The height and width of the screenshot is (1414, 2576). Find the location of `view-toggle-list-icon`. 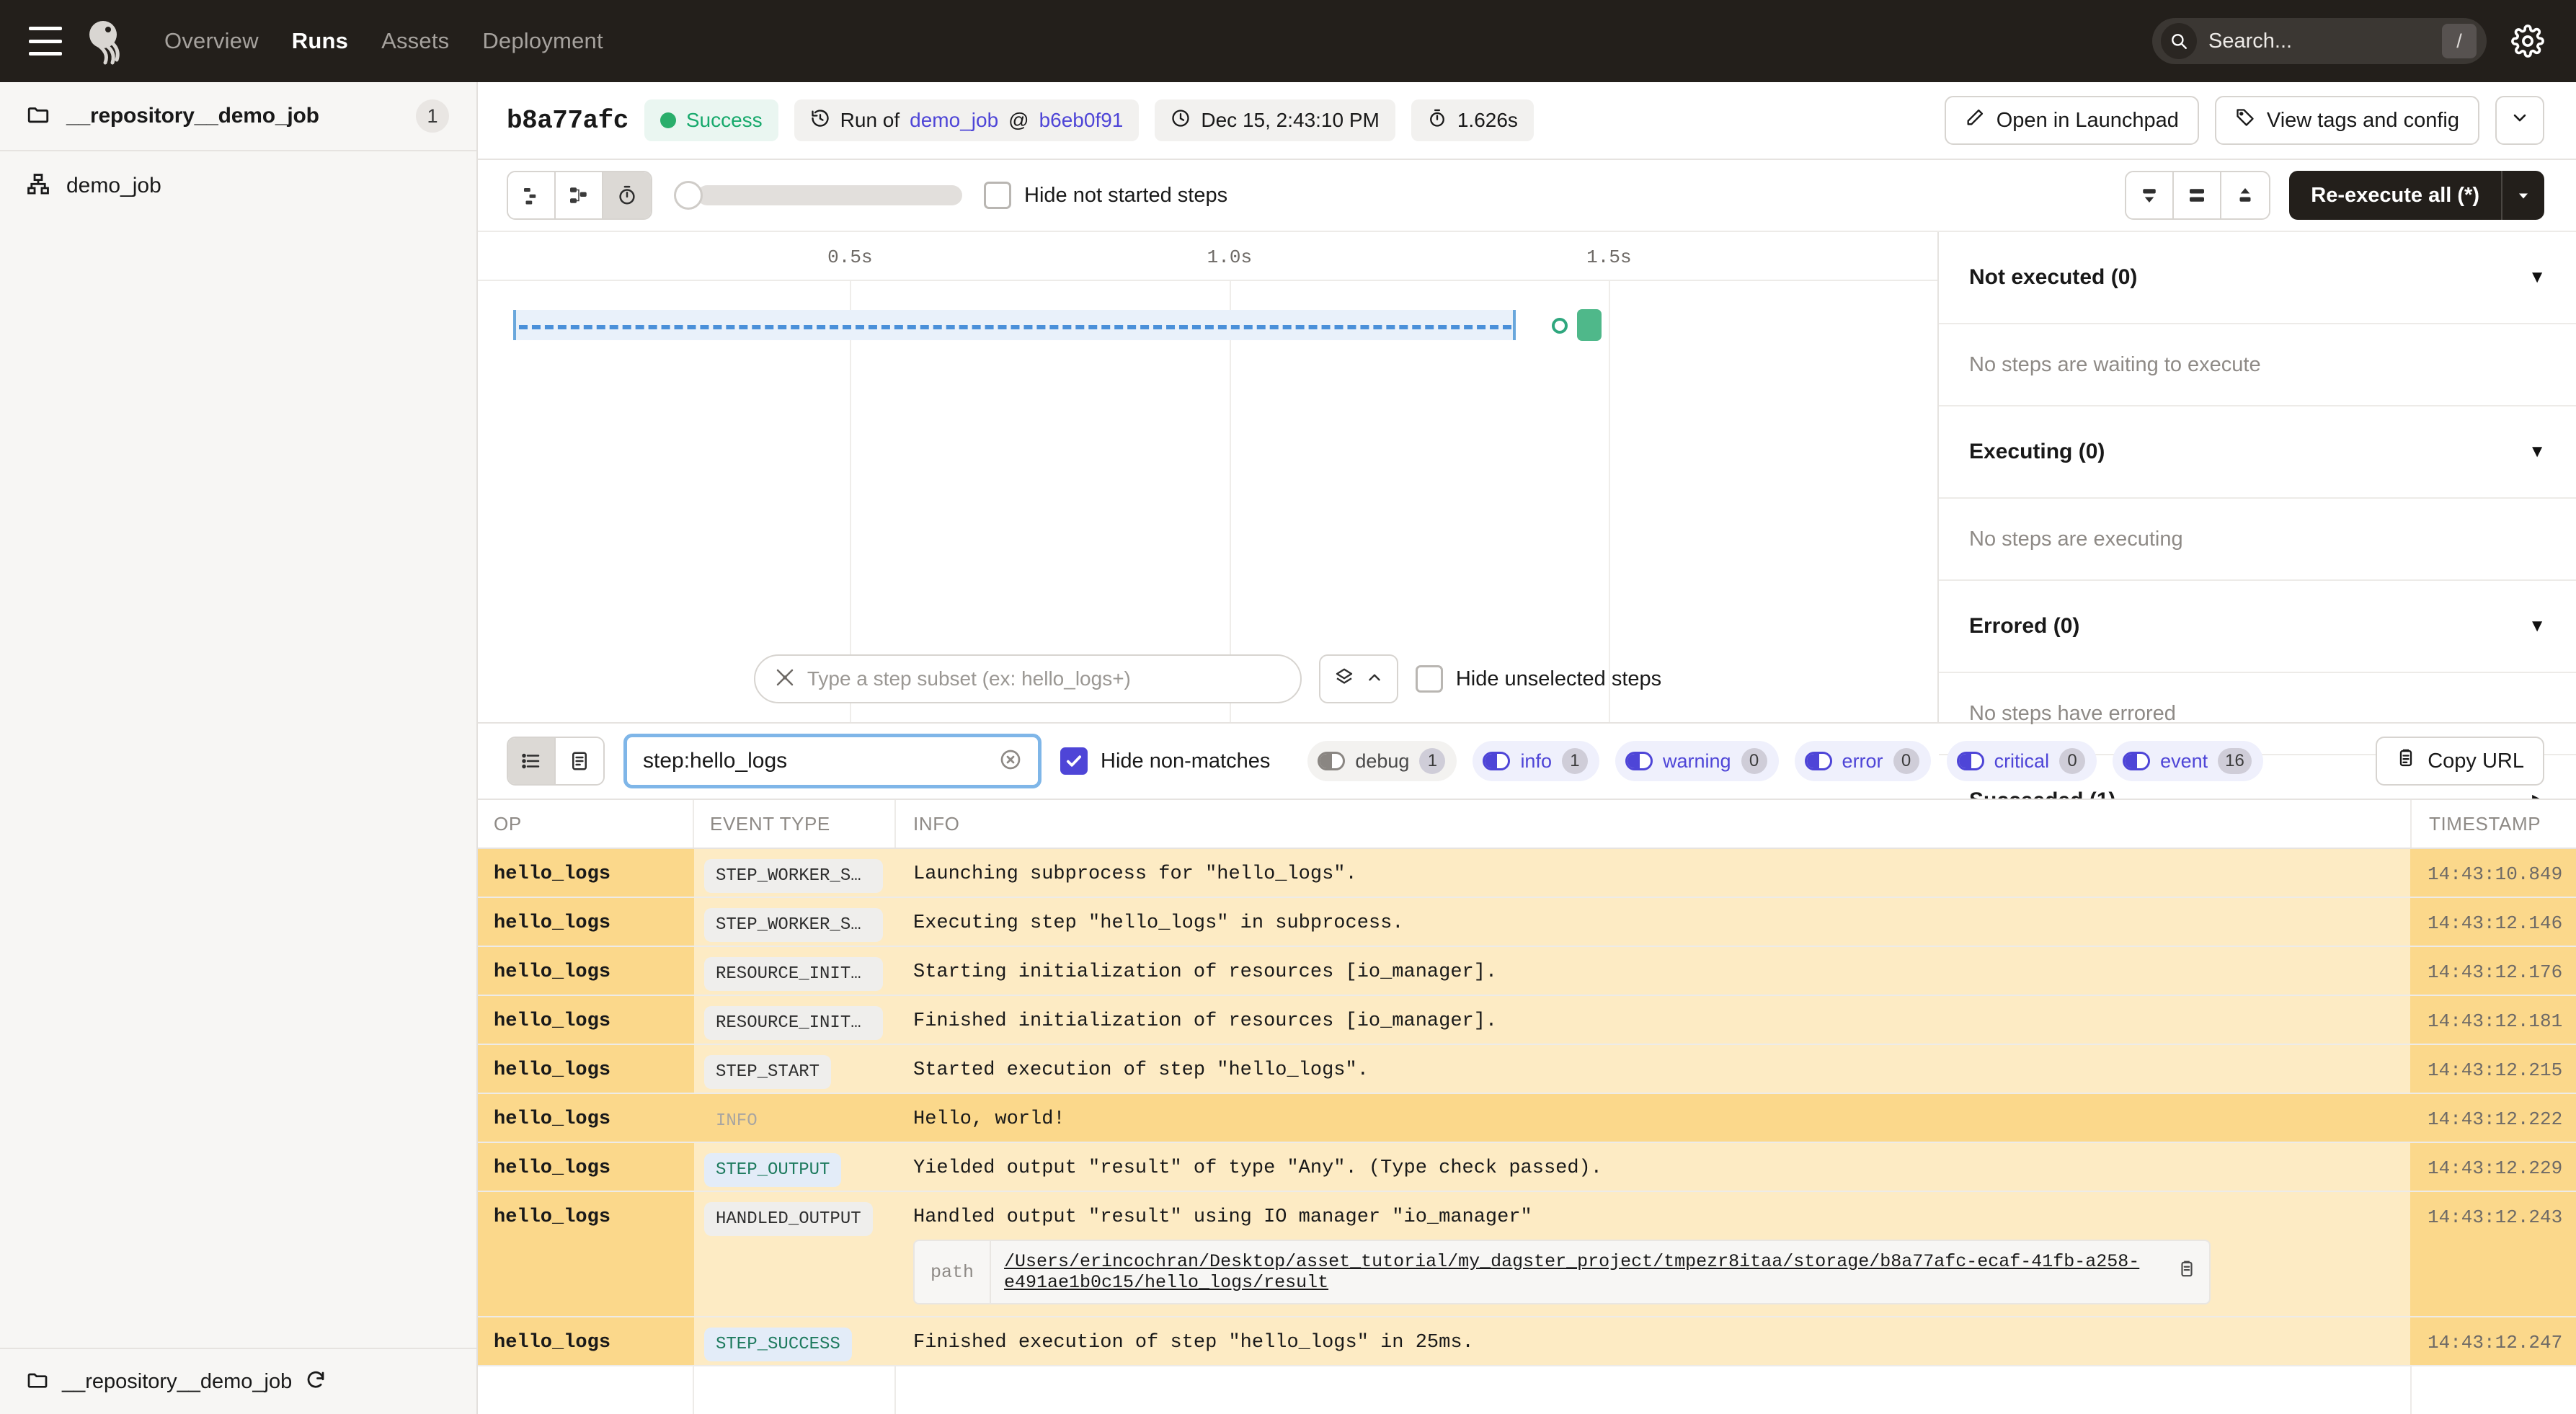

view-toggle-list-icon is located at coordinates (532, 195).